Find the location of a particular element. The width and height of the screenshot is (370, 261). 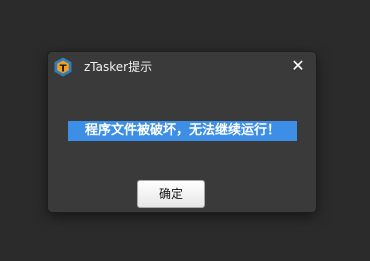

ok-button: 确定 is located at coordinates (171, 194).